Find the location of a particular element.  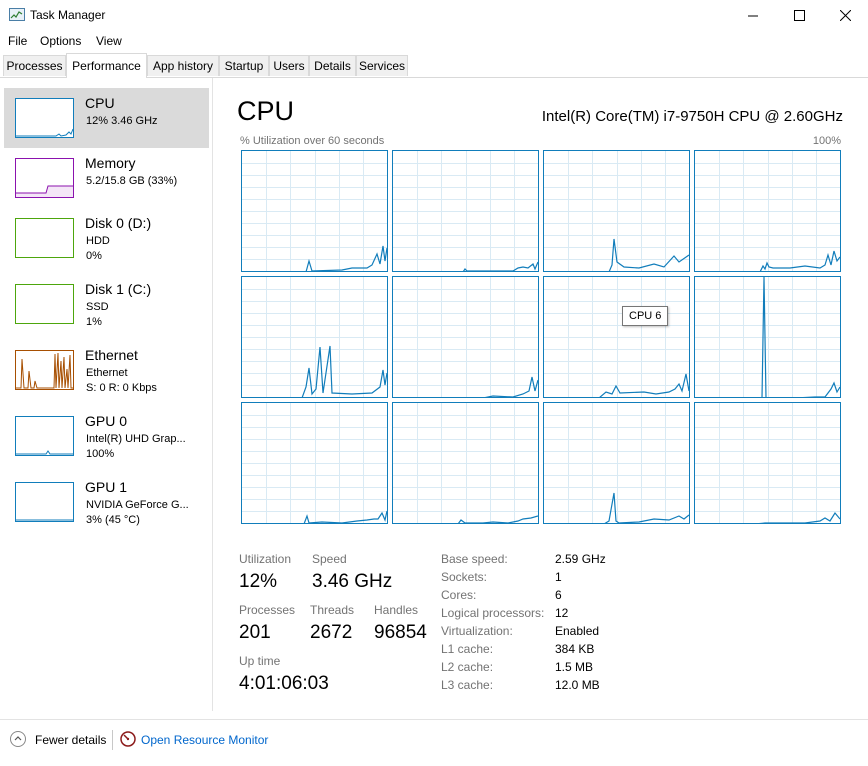

menu-options: Options is located at coordinates (60, 41).